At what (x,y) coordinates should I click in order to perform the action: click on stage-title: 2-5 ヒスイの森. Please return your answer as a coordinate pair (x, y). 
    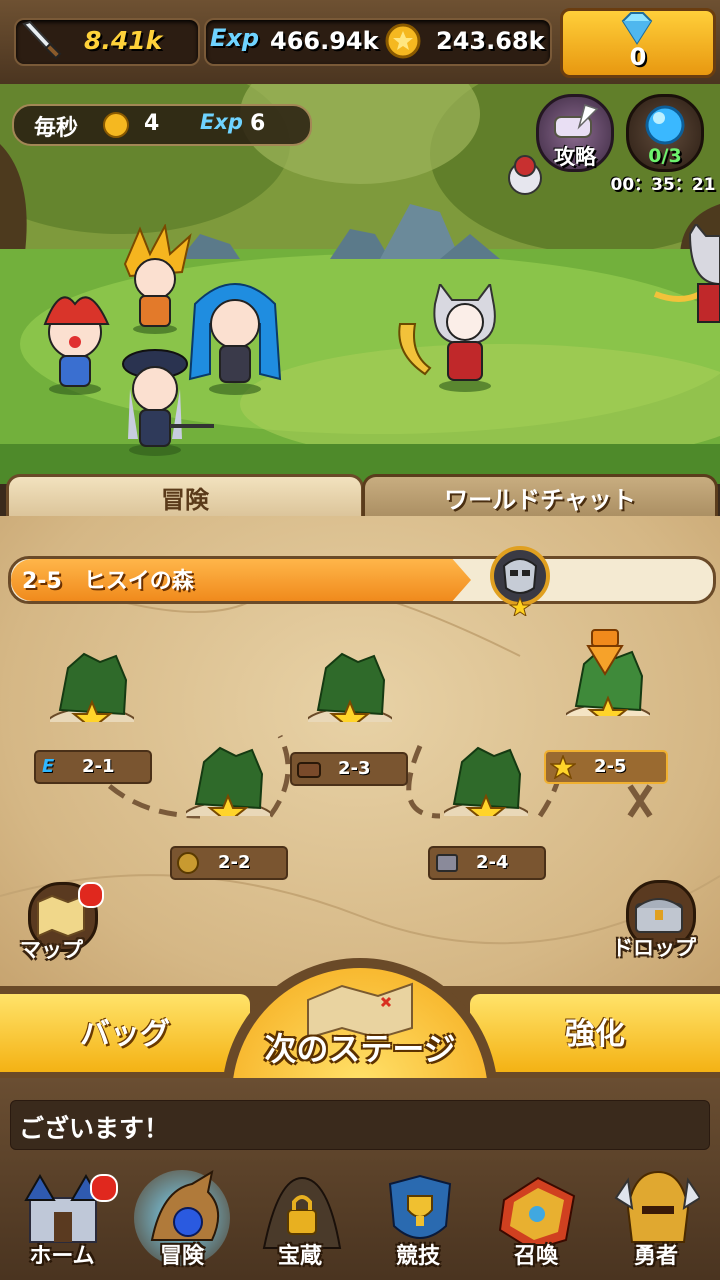
    Looking at the image, I should click on (108, 581).